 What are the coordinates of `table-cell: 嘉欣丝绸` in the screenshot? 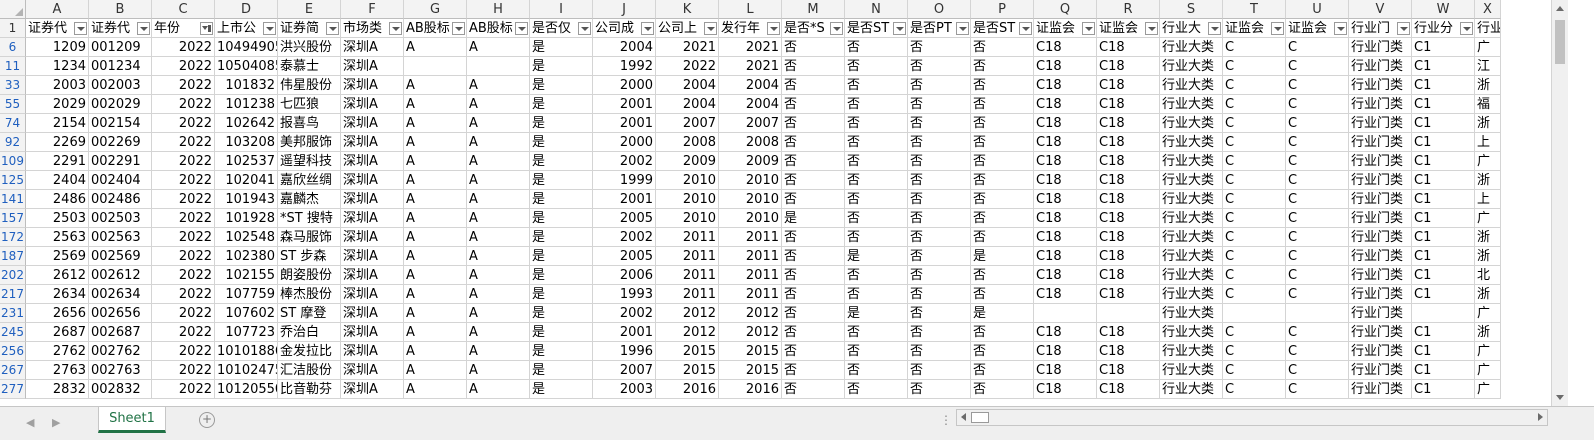 It's located at (309, 180).